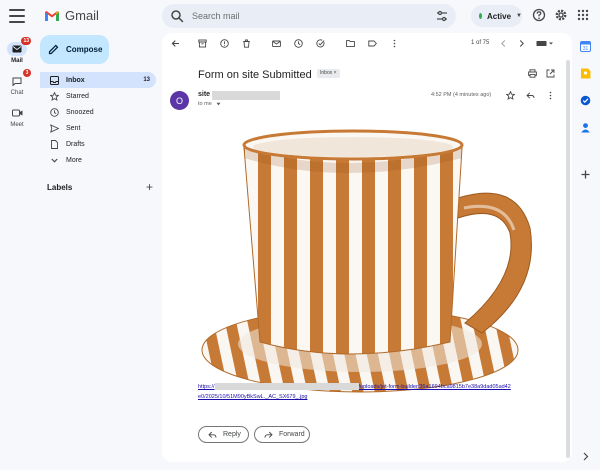 This screenshot has width=600, height=470. Describe the element at coordinates (232, 434) in the screenshot. I see `reply-label: Reply` at that location.